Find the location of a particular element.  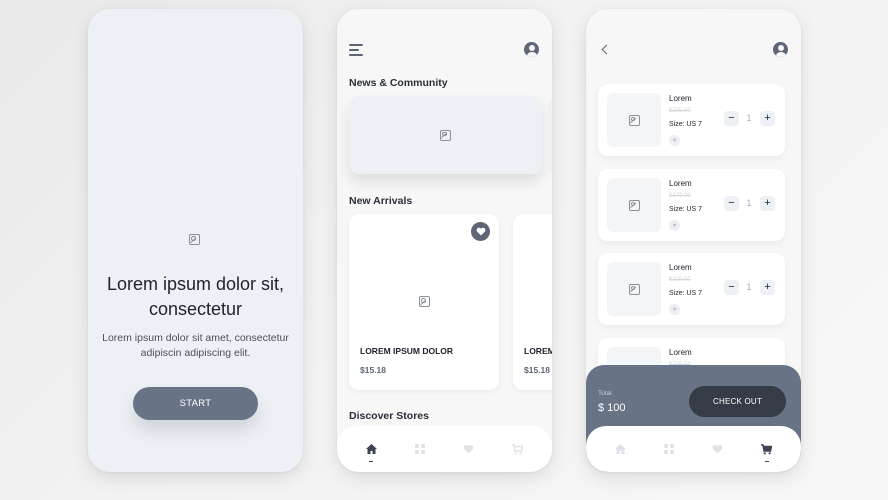

hamburger-menu-icon is located at coordinates (356, 50).